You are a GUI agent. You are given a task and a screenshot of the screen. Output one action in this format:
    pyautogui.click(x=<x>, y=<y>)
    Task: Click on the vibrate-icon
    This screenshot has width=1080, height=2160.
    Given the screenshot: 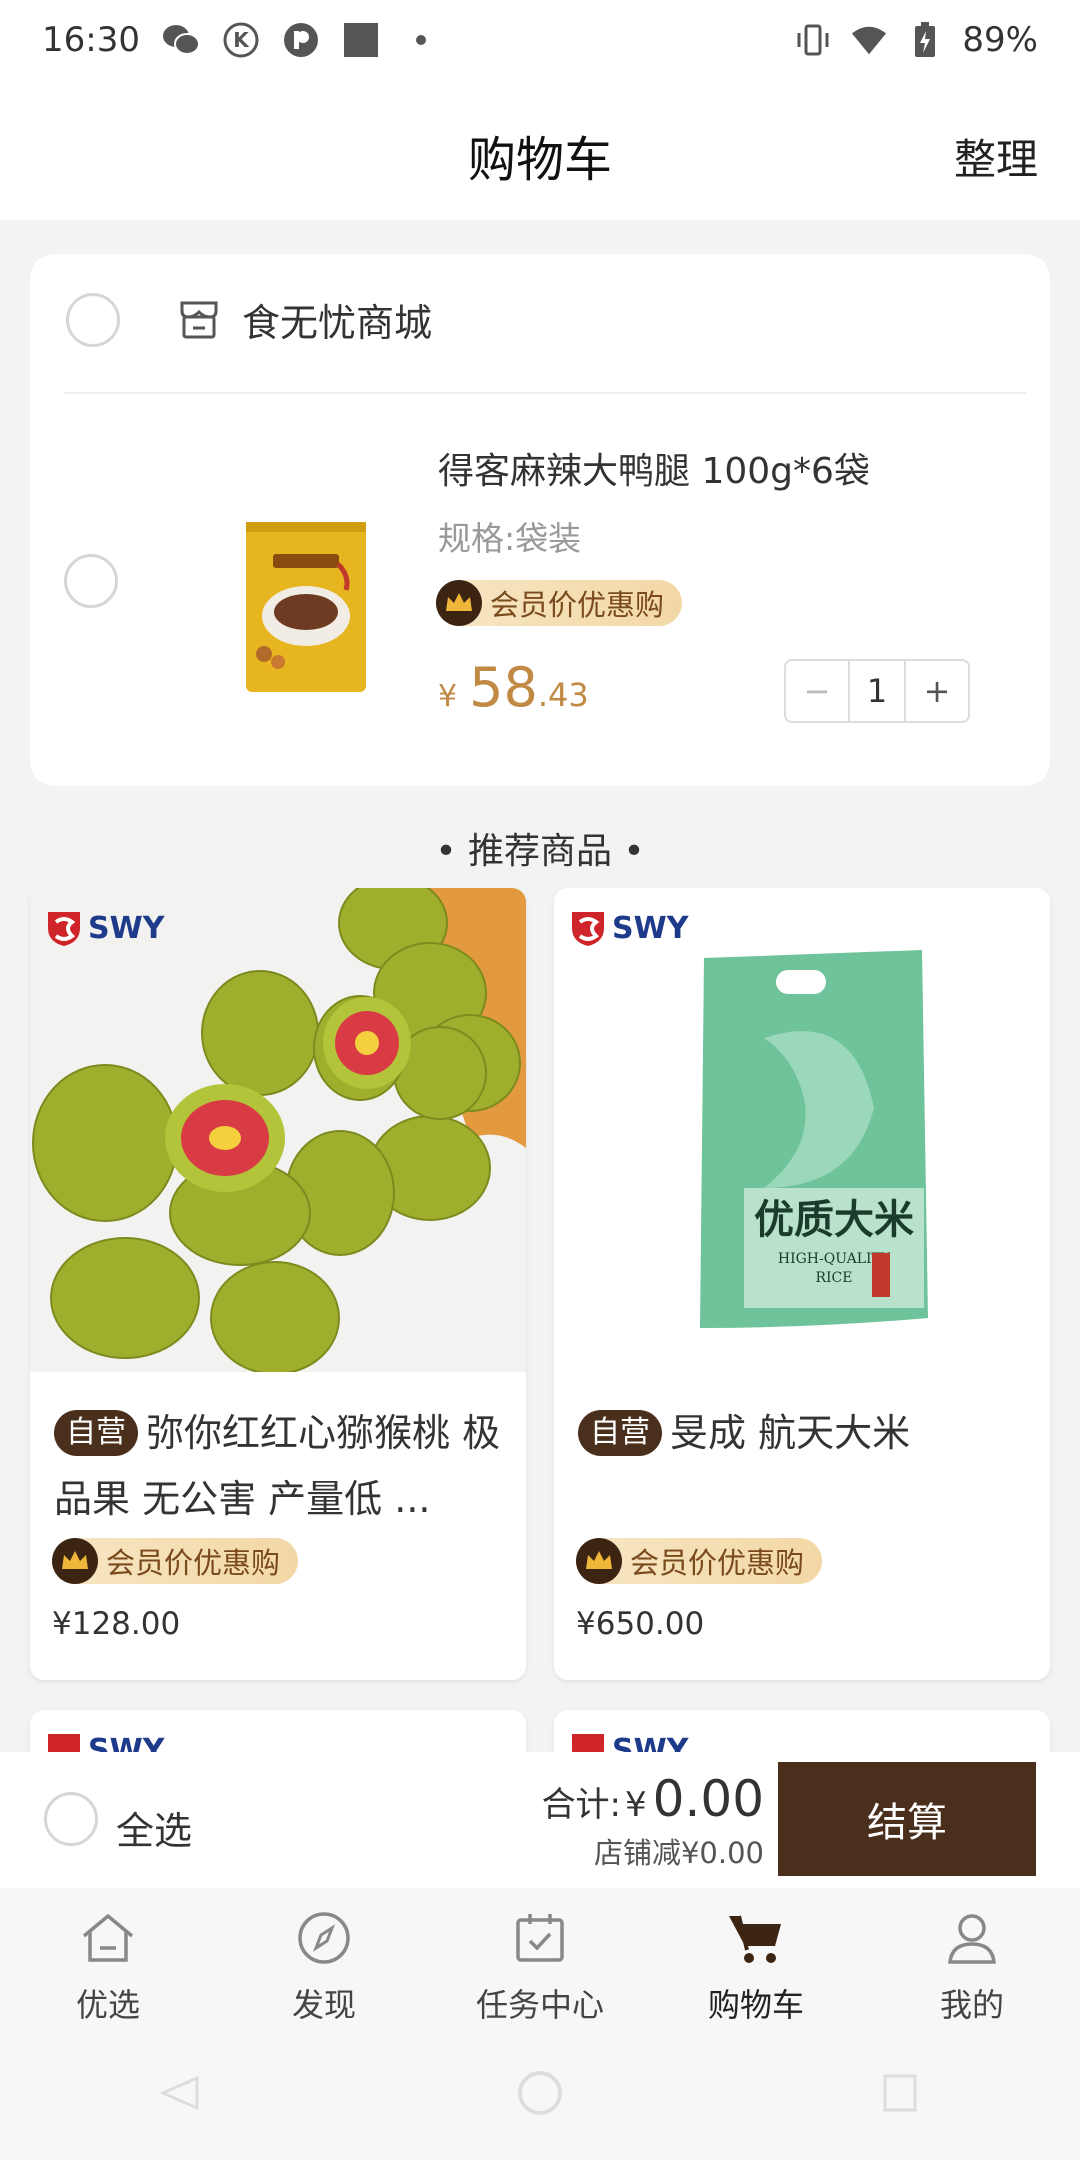 What is the action you would take?
    pyautogui.click(x=813, y=40)
    